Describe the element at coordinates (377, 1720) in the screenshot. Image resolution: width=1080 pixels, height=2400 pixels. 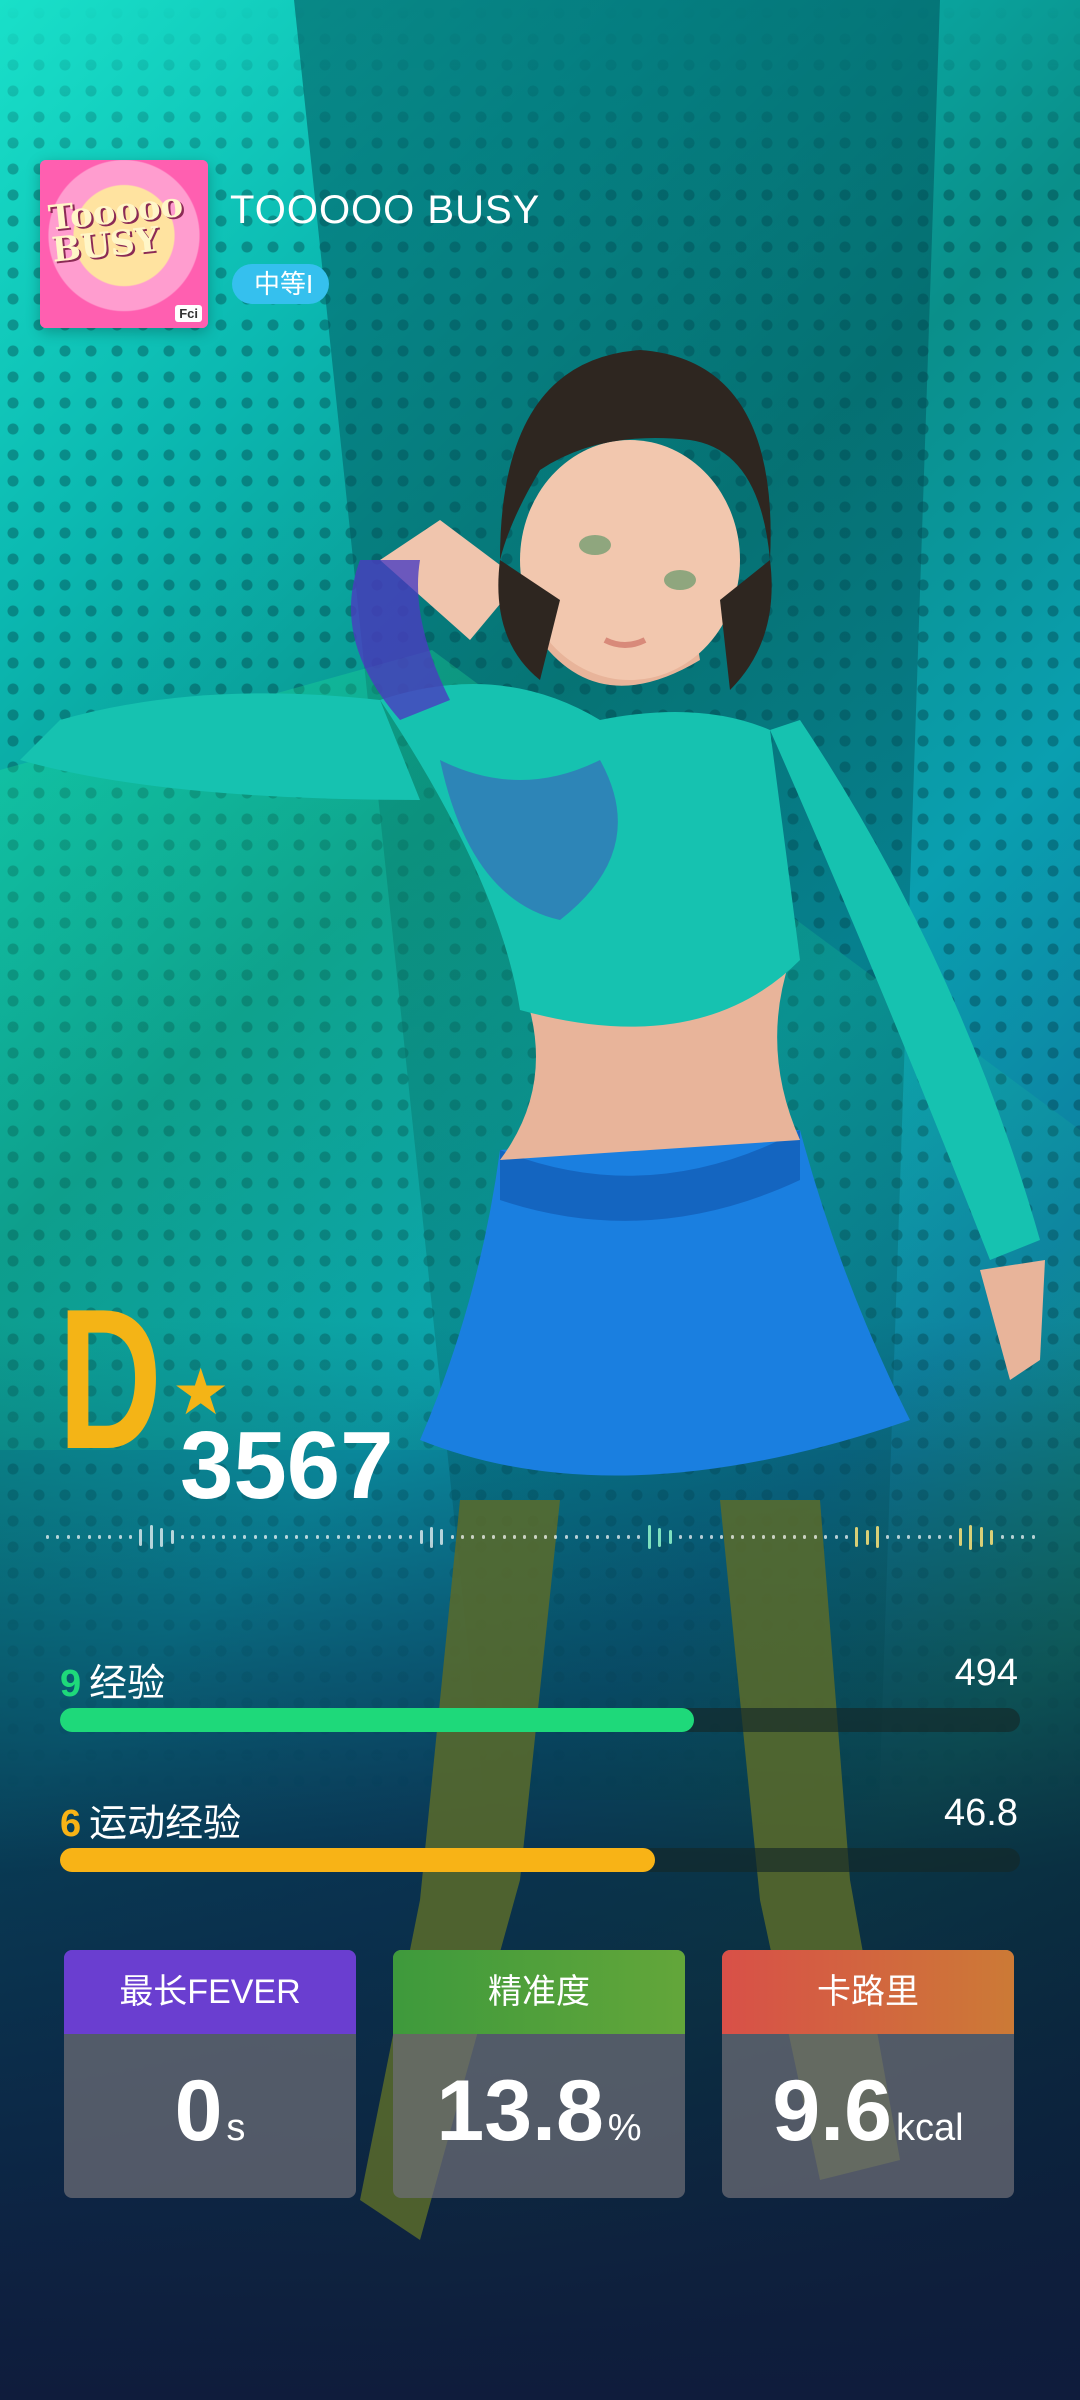
I see `exp-progress-fill` at that location.